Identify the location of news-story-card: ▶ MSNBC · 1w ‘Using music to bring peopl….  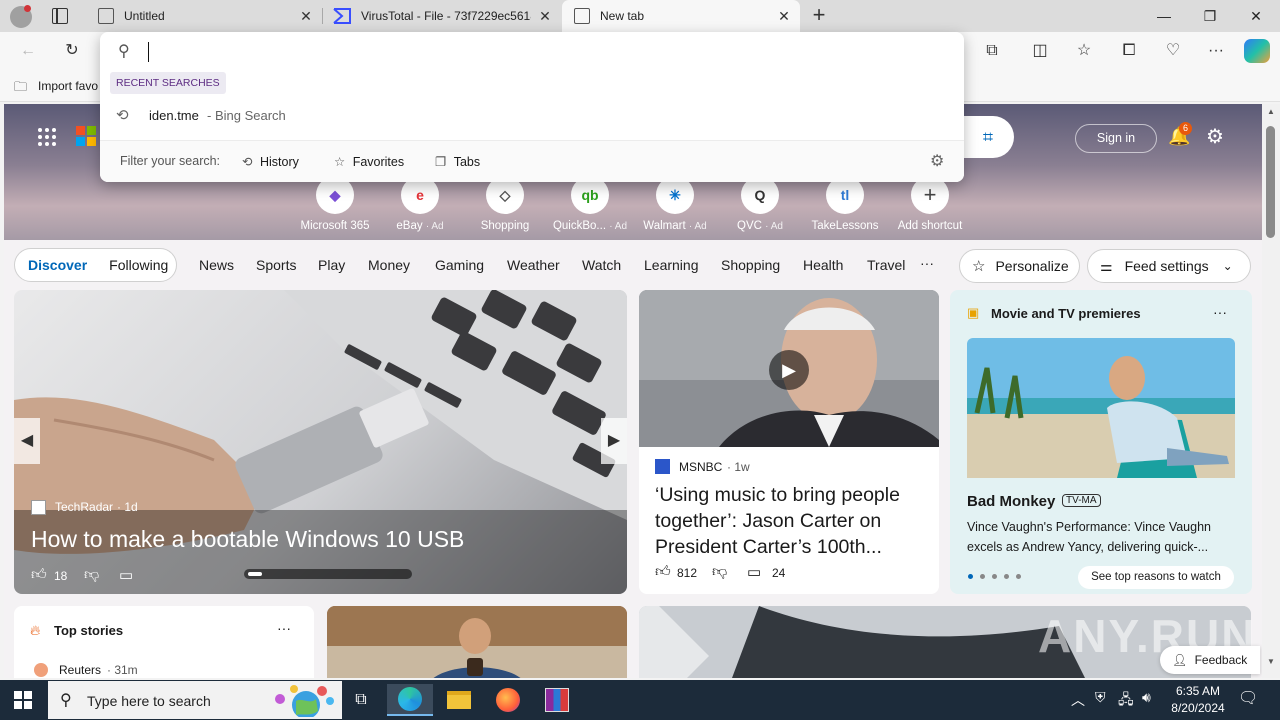
(789, 442).